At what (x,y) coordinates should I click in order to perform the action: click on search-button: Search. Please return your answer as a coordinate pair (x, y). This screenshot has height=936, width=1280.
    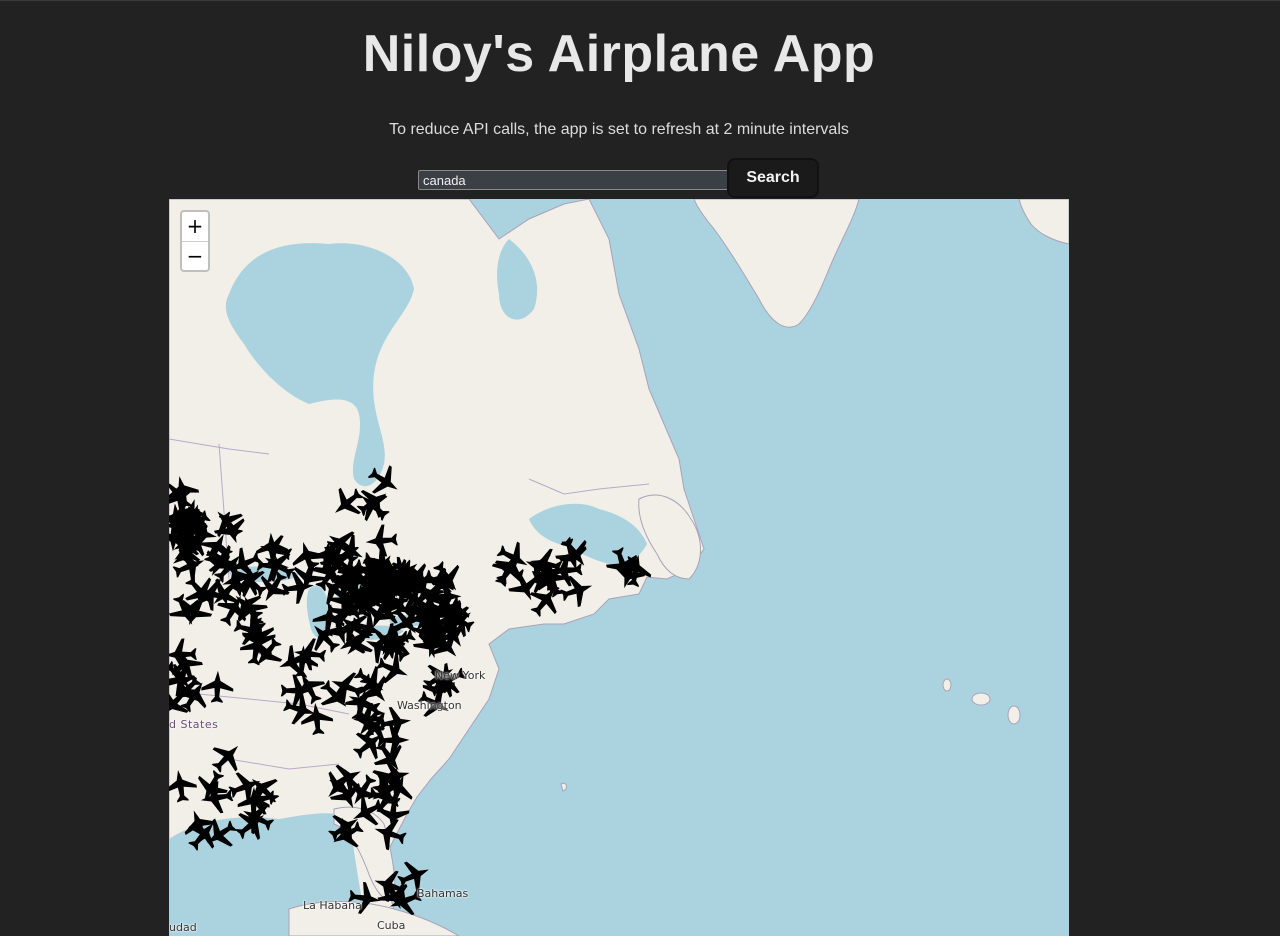
    Looking at the image, I should click on (773, 178).